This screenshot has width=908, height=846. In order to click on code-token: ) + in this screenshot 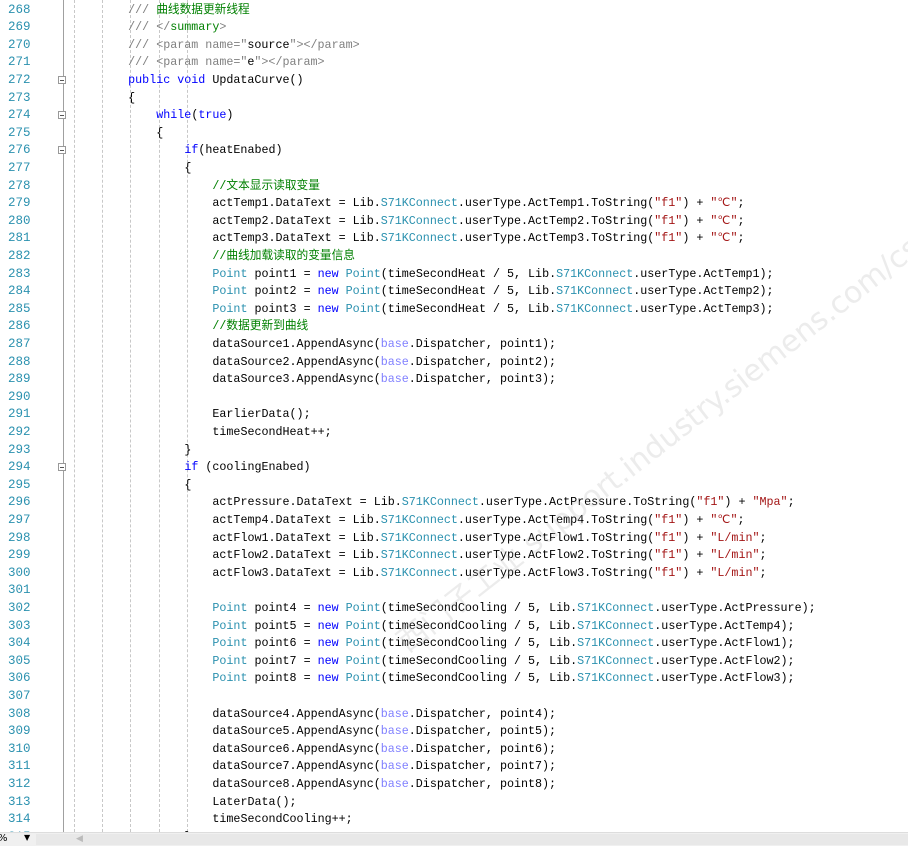, I will do `click(738, 502)`.